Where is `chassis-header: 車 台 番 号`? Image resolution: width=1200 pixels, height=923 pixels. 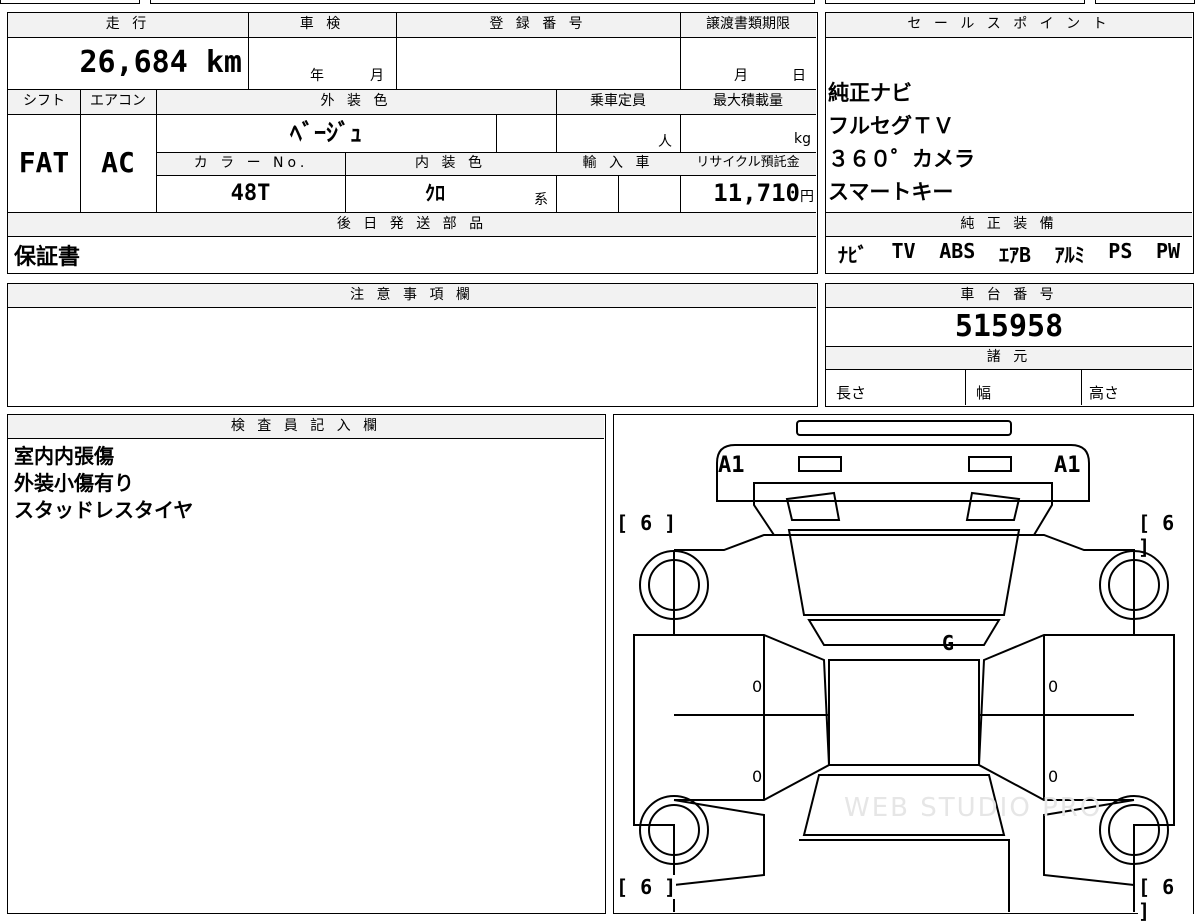
chassis-header: 車 台 番 号 is located at coordinates (1009, 295).